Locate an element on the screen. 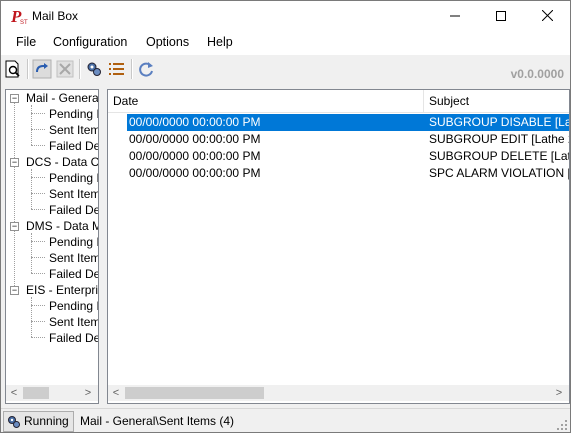 Image resolution: width=571 pixels, height=433 pixels. gears-icon is located at coordinates (14, 422).